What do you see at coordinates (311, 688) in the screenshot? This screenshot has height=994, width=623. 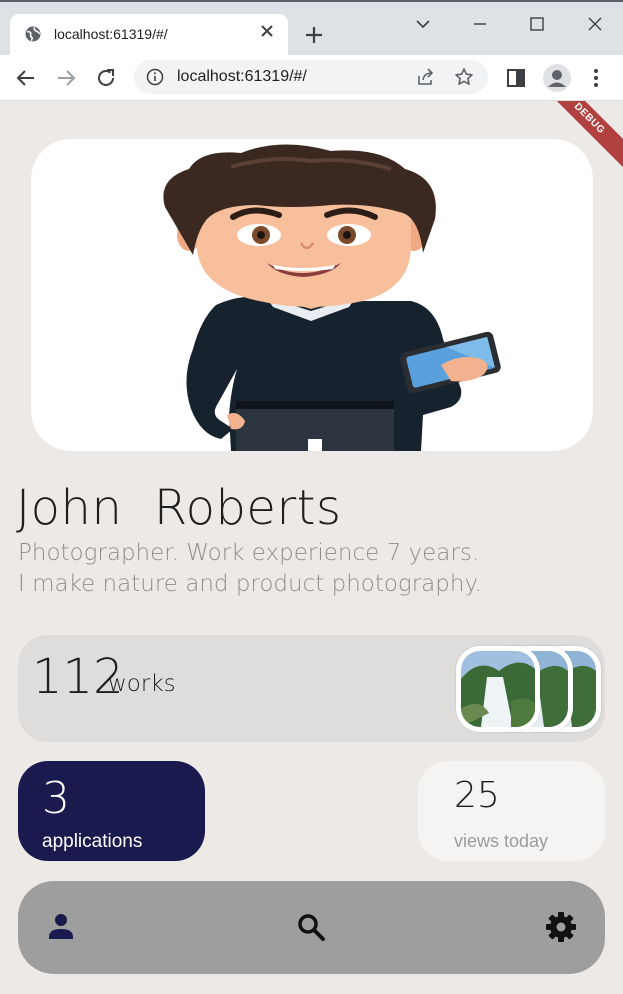 I see `works-card: 112 works` at bounding box center [311, 688].